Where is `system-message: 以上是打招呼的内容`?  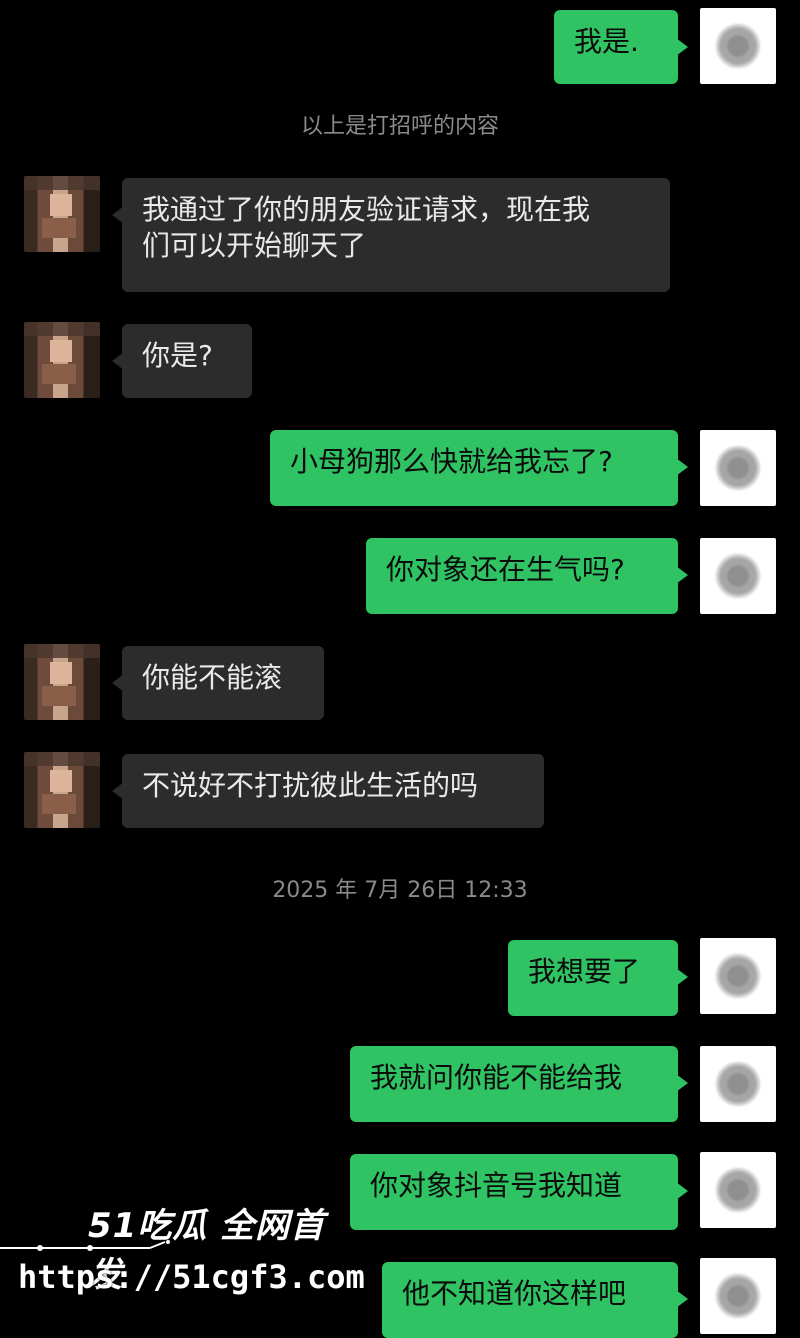
system-message: 以上是打招呼的内容 is located at coordinates (399, 126).